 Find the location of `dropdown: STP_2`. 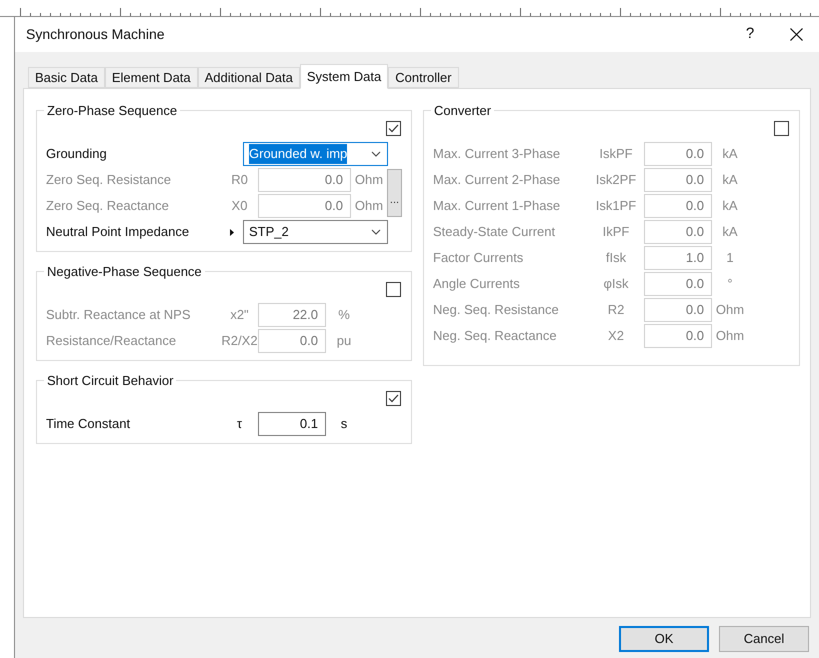

dropdown: STP_2 is located at coordinates (315, 232).